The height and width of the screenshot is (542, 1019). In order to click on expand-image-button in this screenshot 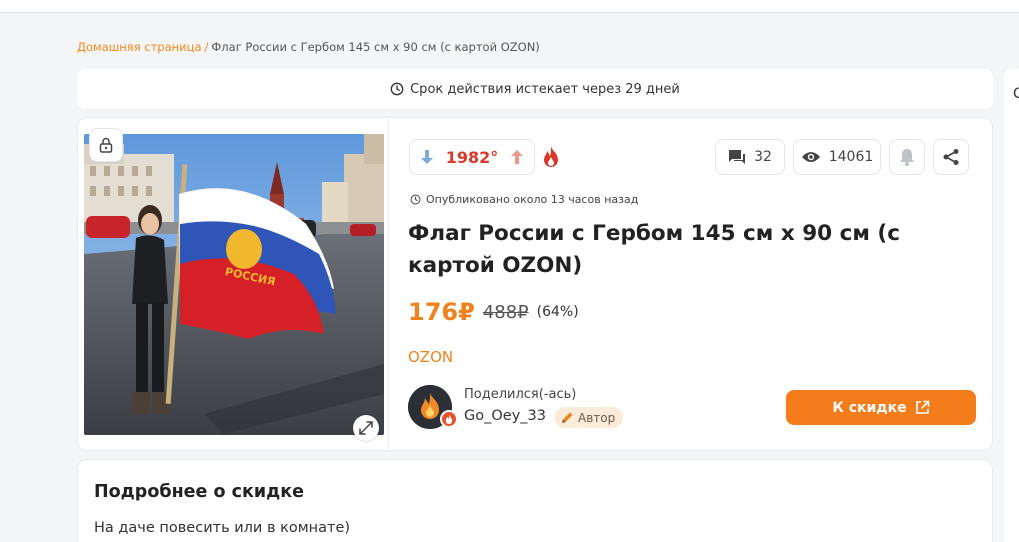, I will do `click(366, 428)`.